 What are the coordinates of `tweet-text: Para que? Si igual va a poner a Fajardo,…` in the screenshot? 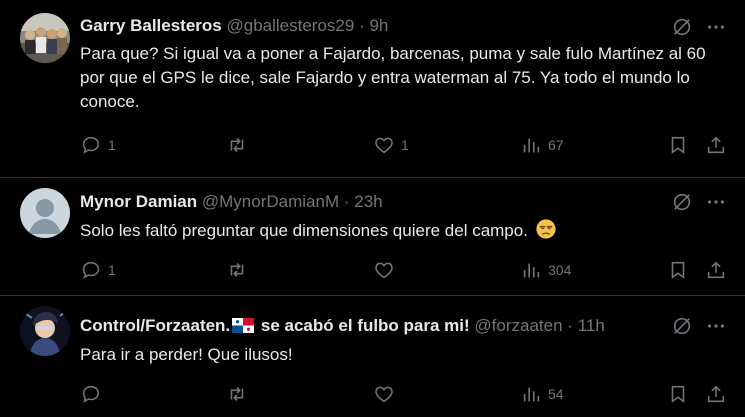 It's located at (393, 77).